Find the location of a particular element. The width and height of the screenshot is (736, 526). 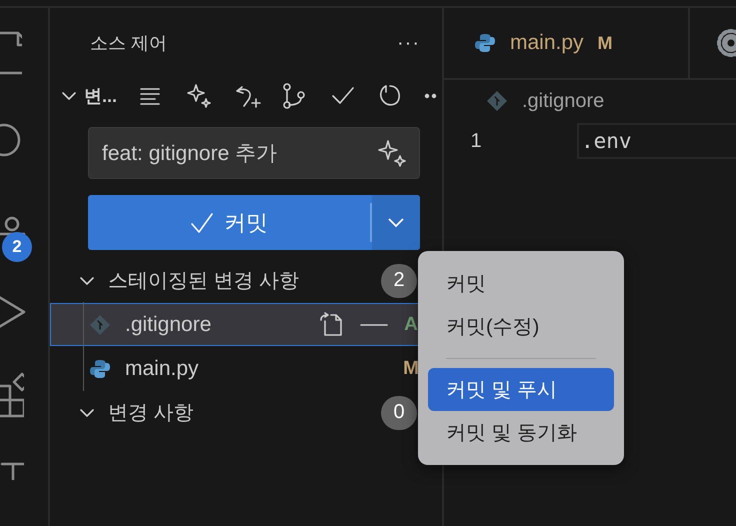

editor-tab: main.py M is located at coordinates (567, 43).